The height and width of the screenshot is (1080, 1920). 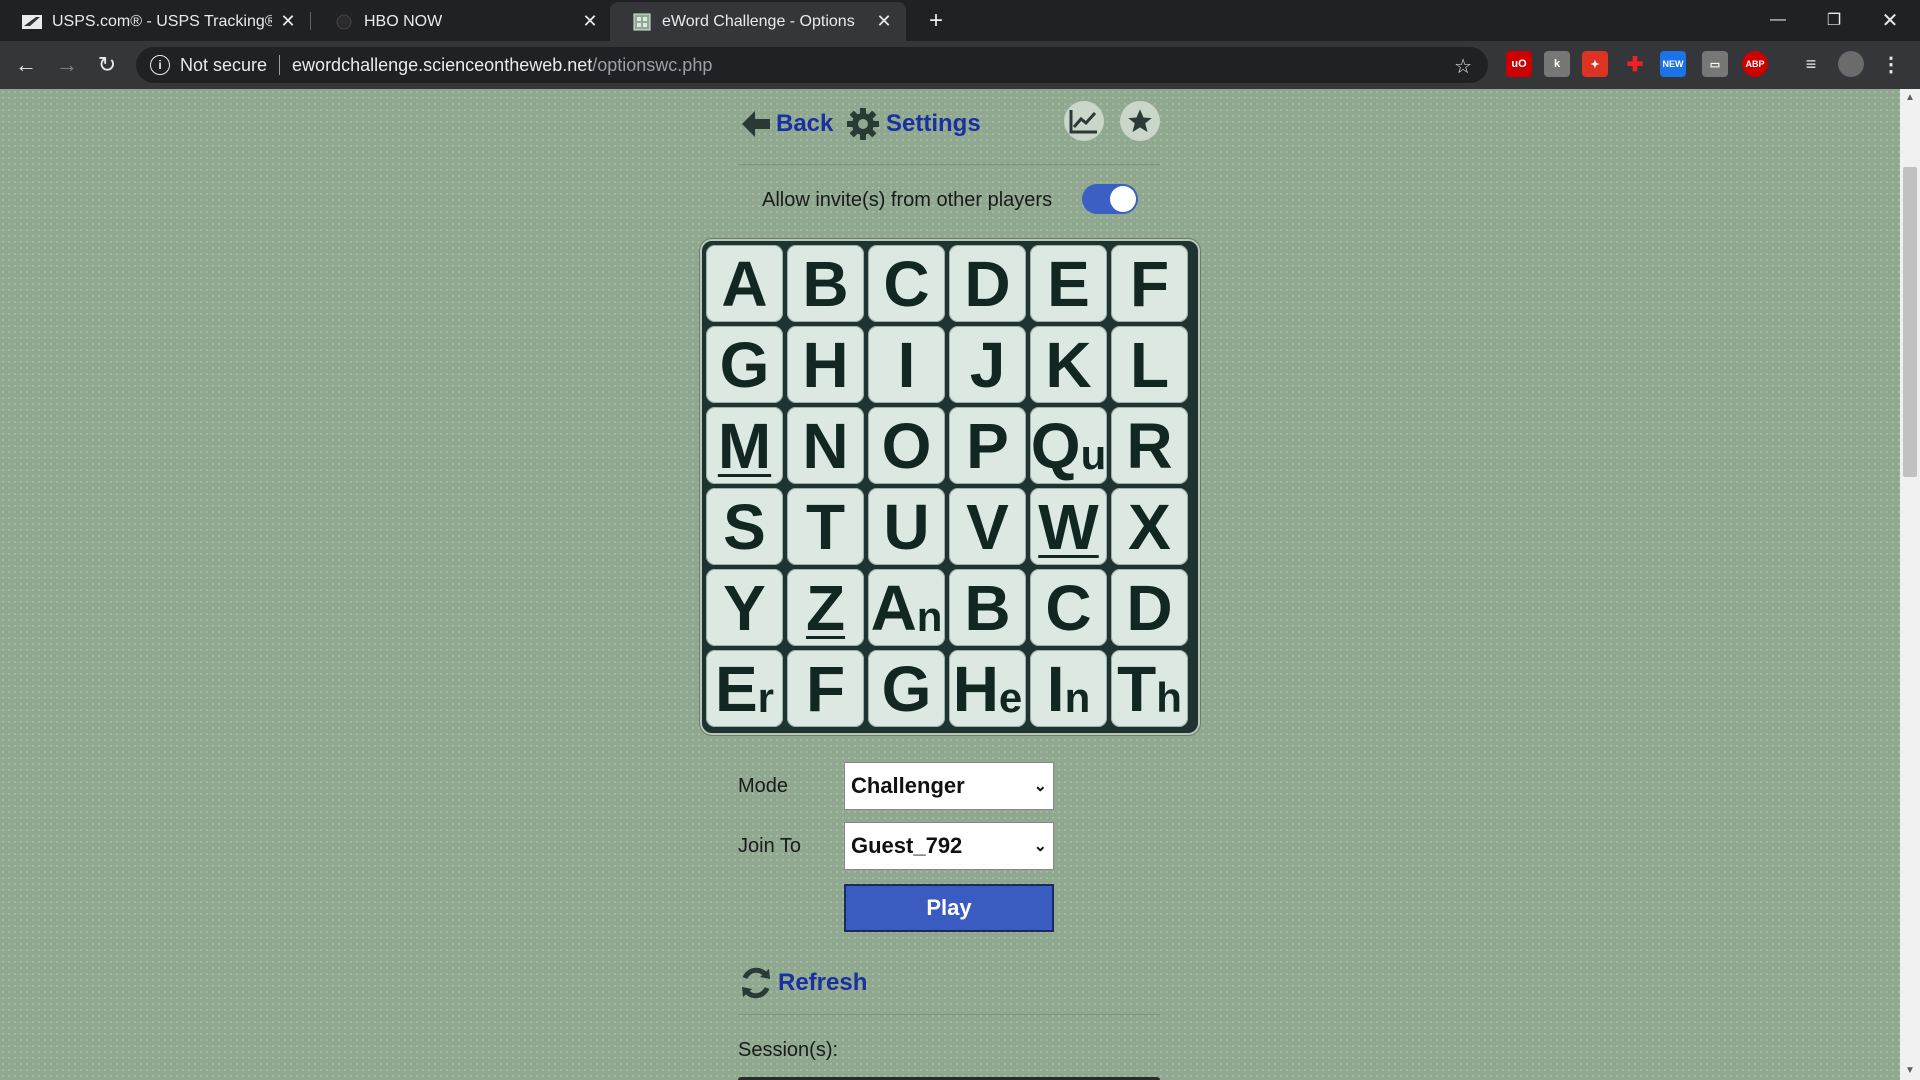 What do you see at coordinates (1149, 688) in the screenshot?
I see `letter-tile: Th` at bounding box center [1149, 688].